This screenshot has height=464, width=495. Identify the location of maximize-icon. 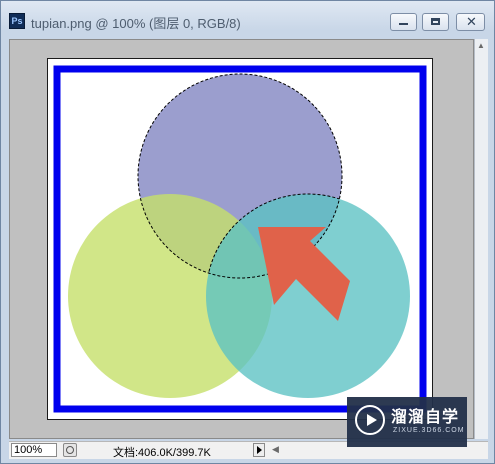
(435, 21).